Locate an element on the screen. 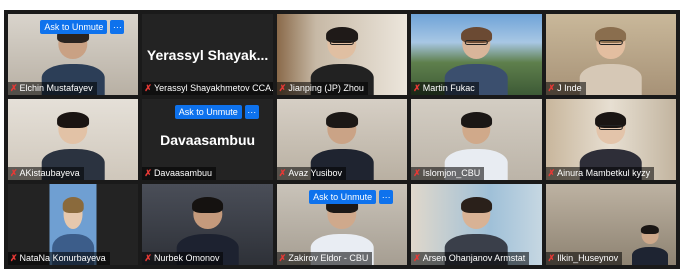  participant-tile: Ask to Unmute ··· ✗ Elchin Mustafayev is located at coordinates (73, 54).